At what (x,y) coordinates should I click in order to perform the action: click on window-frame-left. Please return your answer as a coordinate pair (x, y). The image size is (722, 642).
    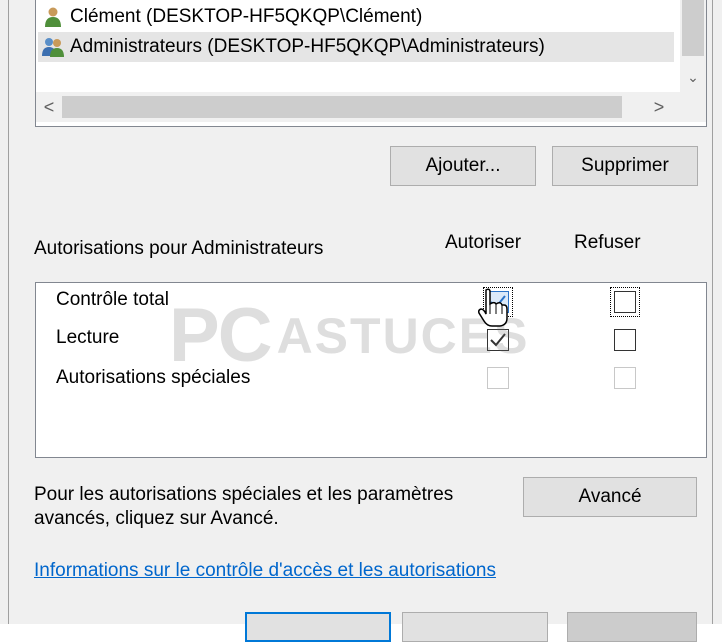
    Looking at the image, I should click on (4, 312).